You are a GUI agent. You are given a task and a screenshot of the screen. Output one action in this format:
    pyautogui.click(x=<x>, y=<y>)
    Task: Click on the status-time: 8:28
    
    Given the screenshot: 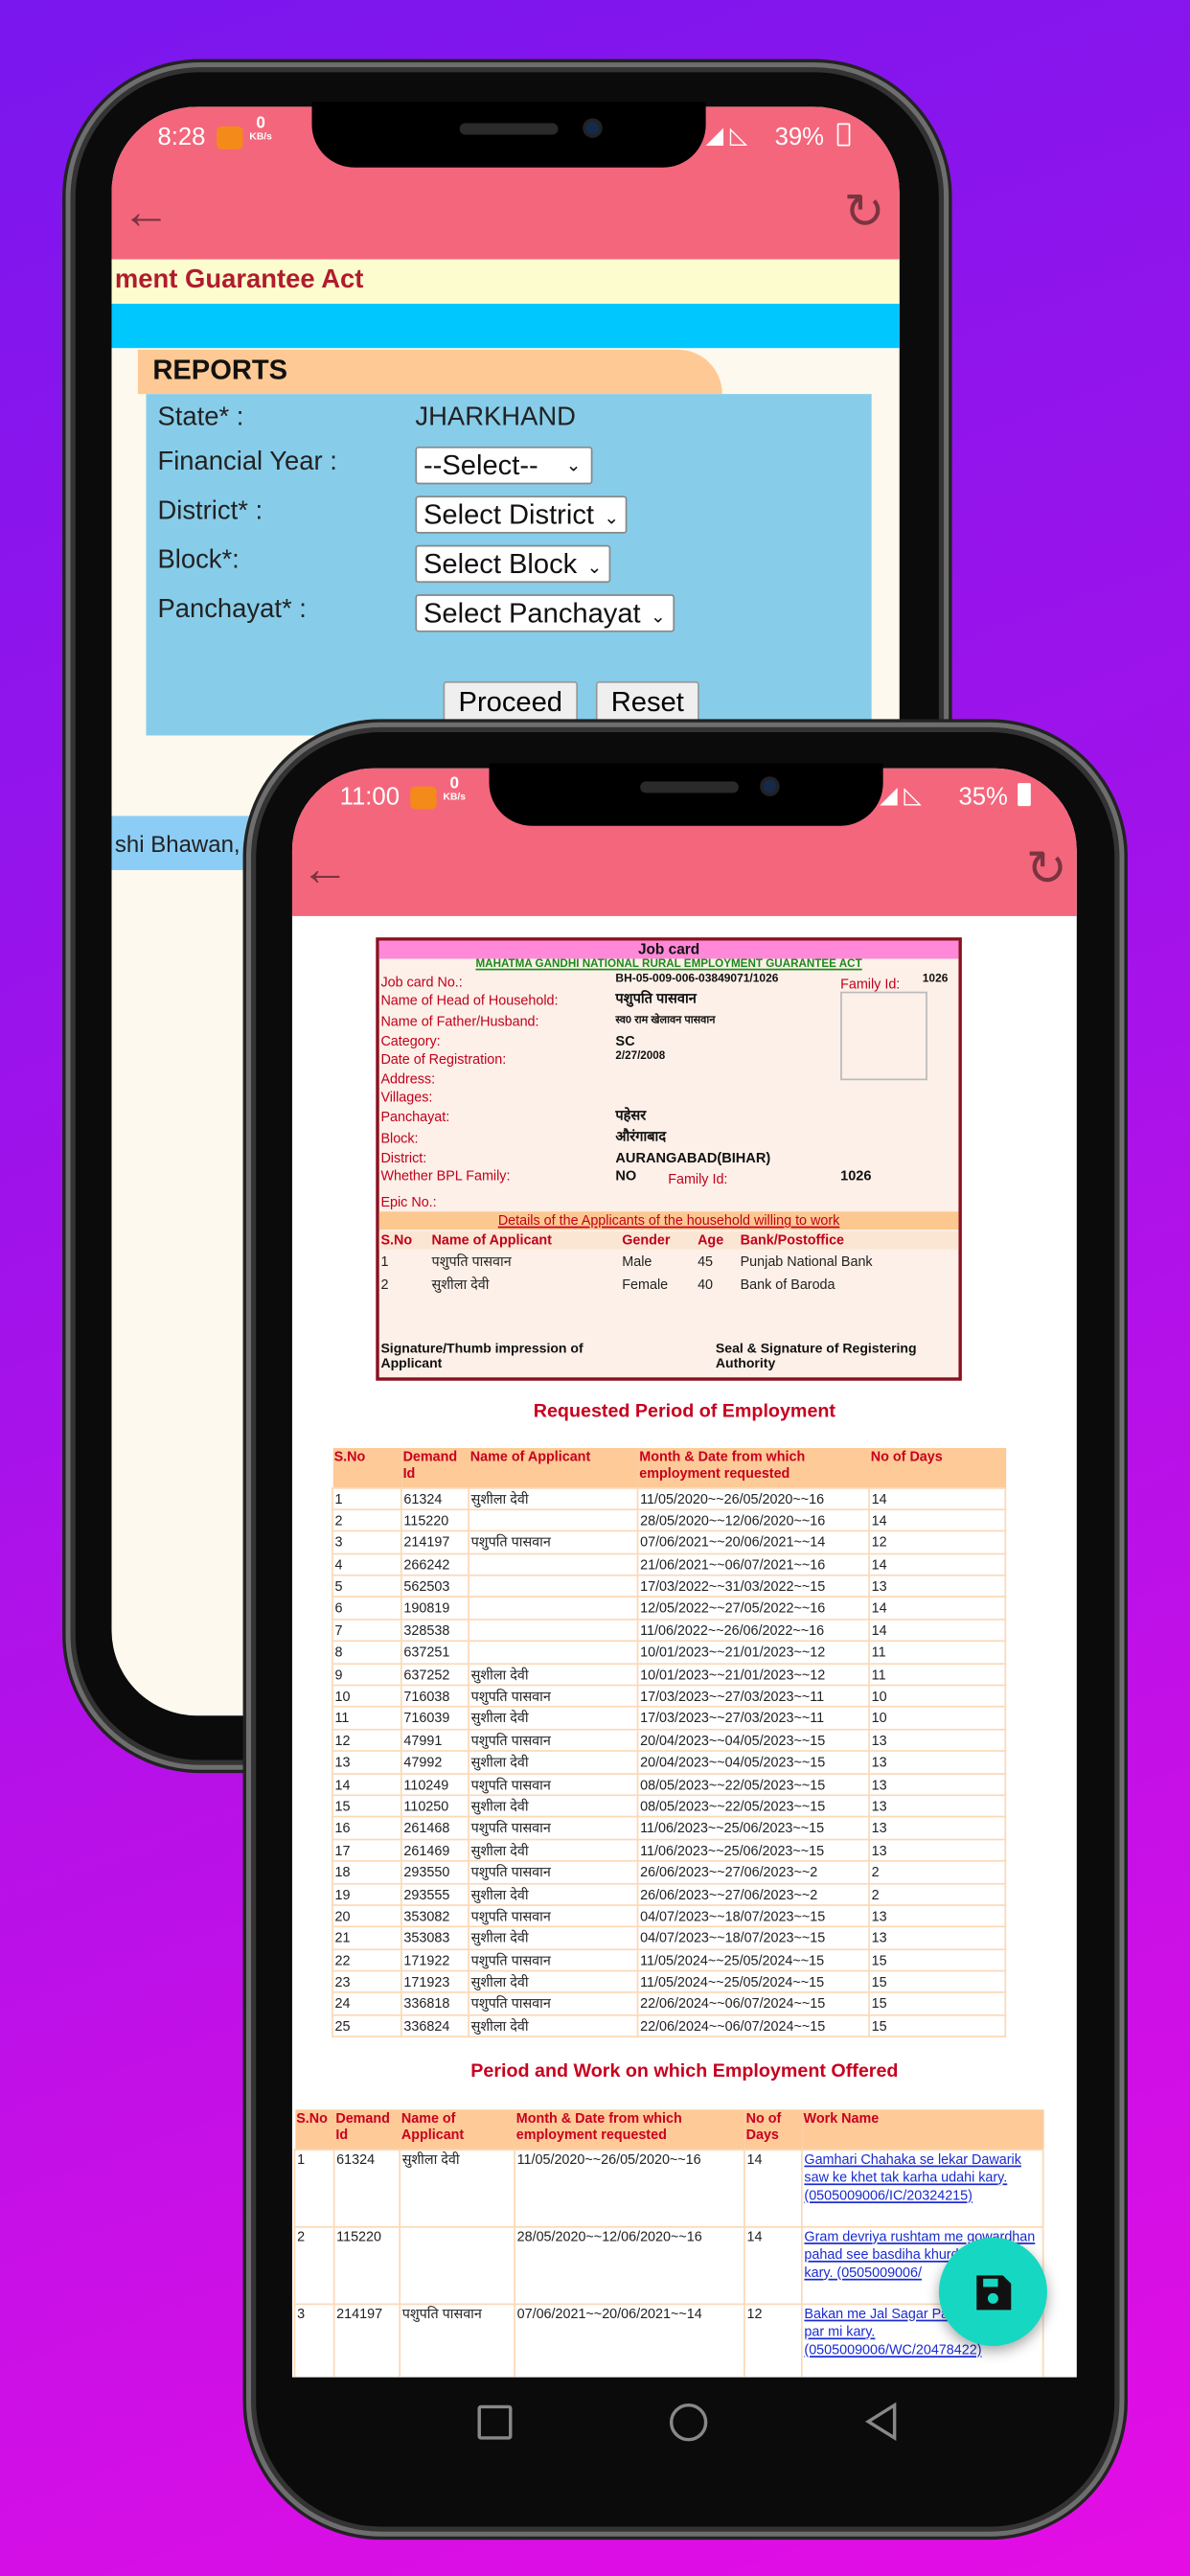 What is the action you would take?
    pyautogui.click(x=182, y=137)
    